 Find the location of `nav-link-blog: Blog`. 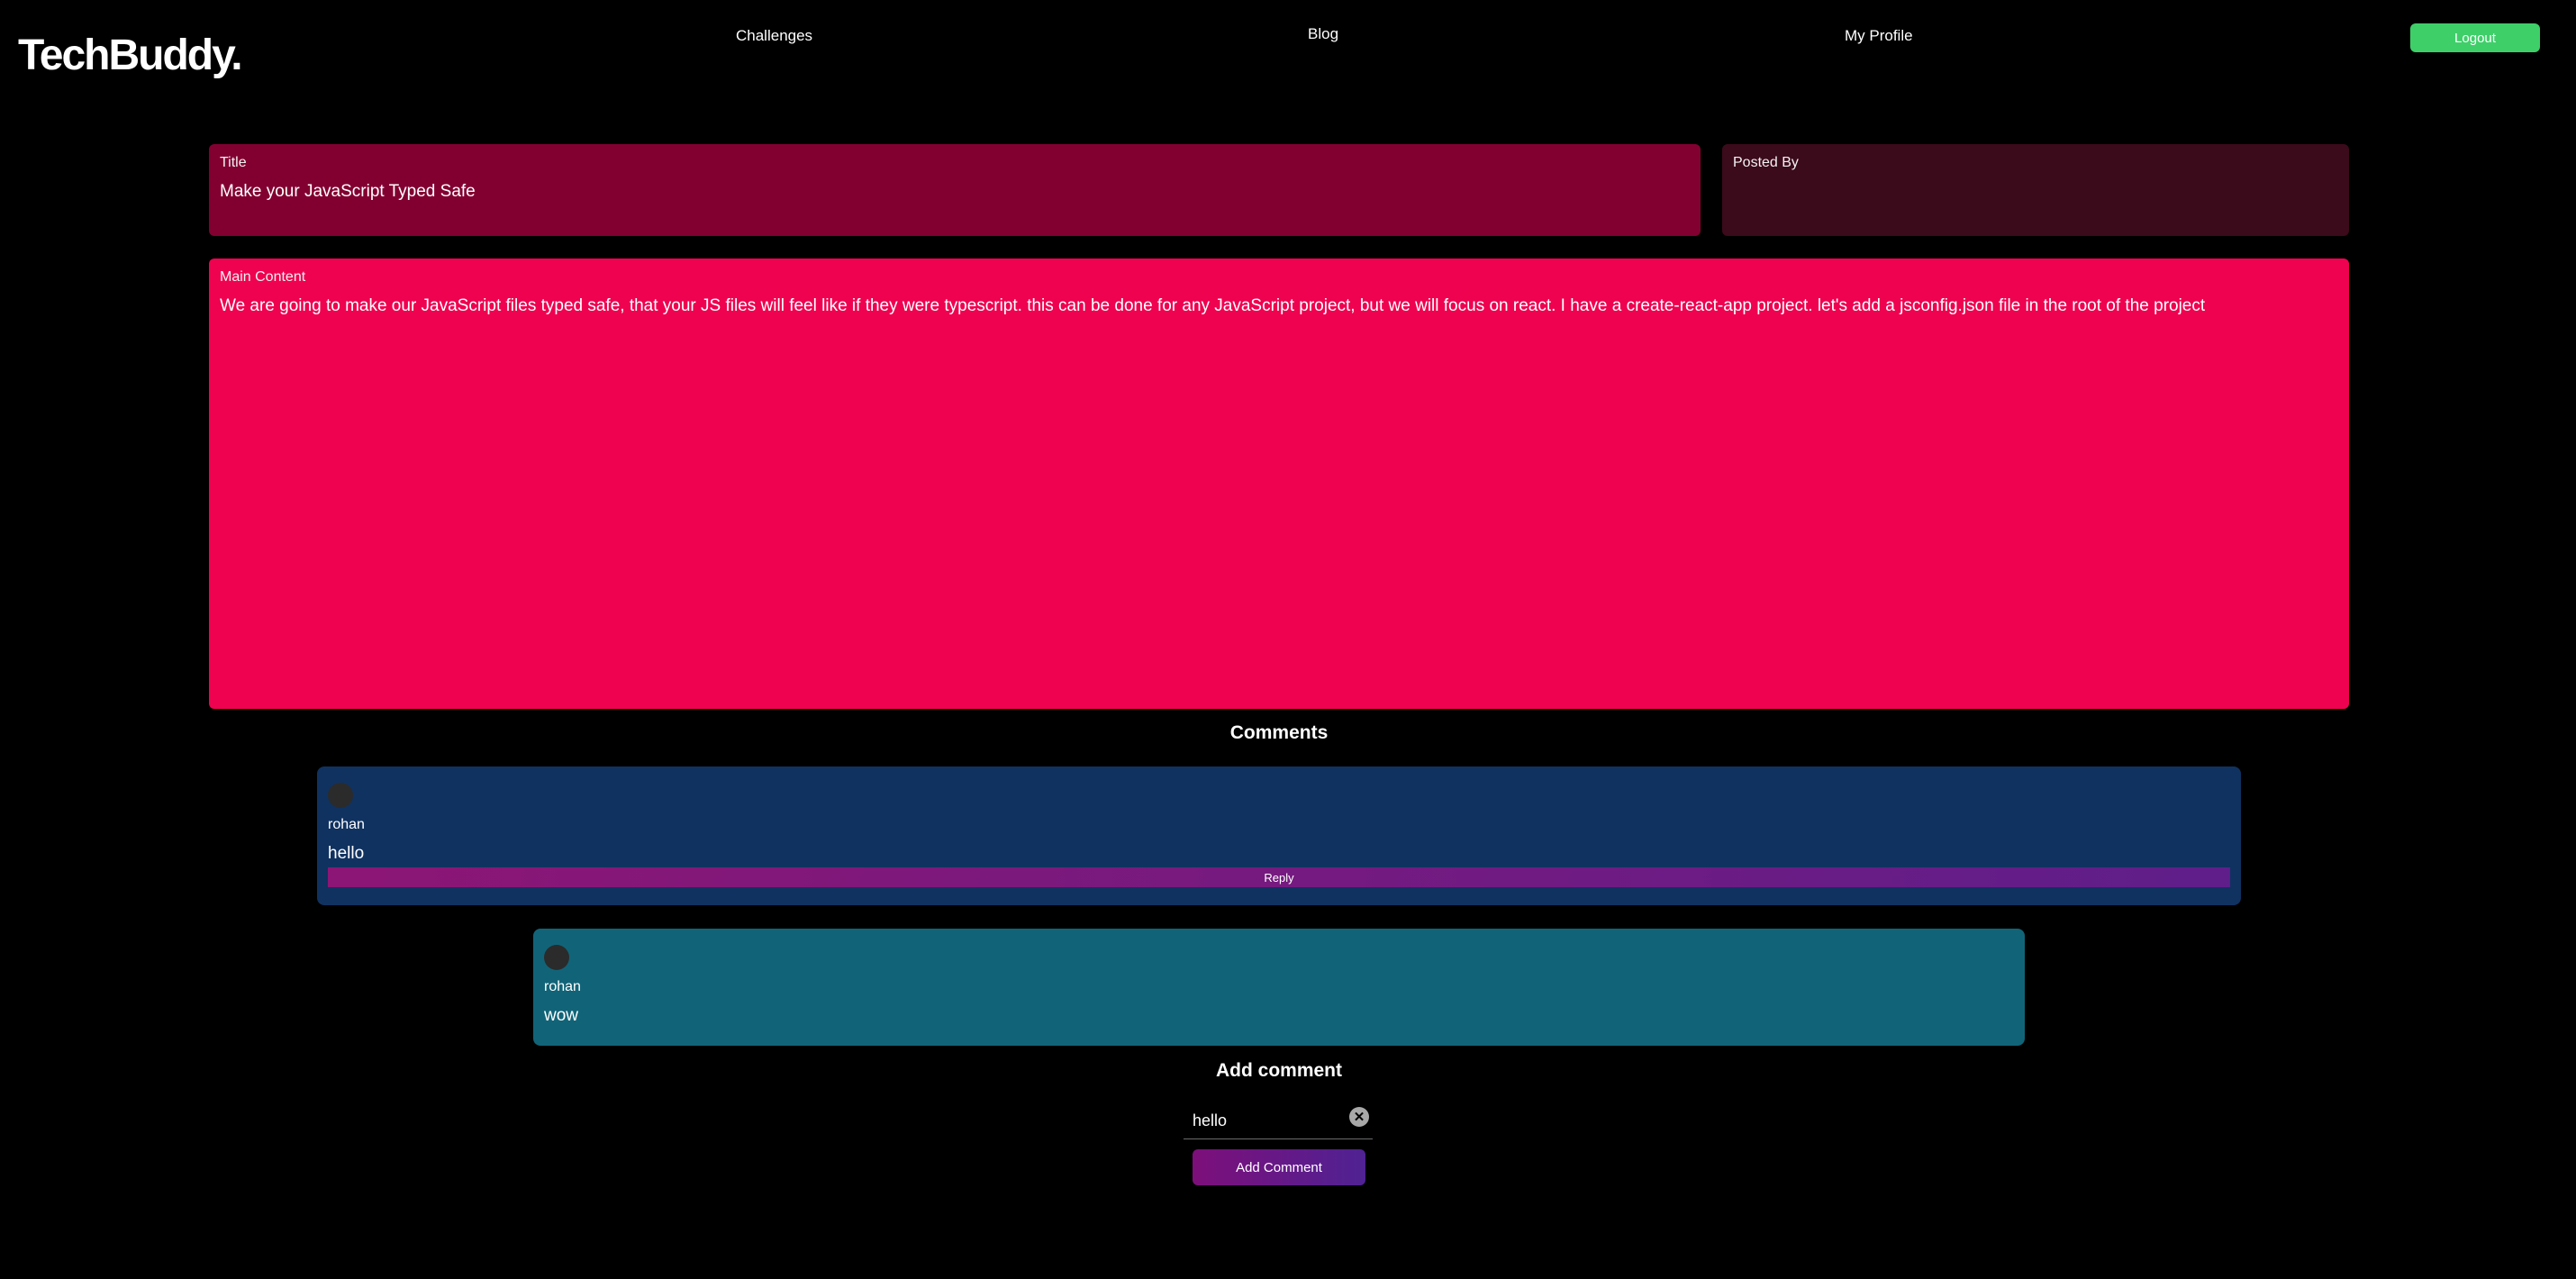

nav-link-blog: Blog is located at coordinates (1323, 34).